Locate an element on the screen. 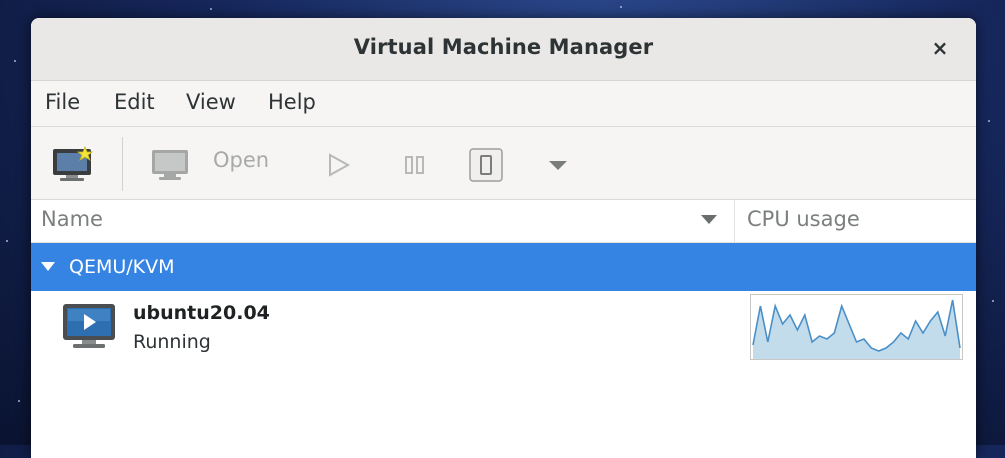 The width and height of the screenshot is (1005, 458). pause-button is located at coordinates (415, 165).